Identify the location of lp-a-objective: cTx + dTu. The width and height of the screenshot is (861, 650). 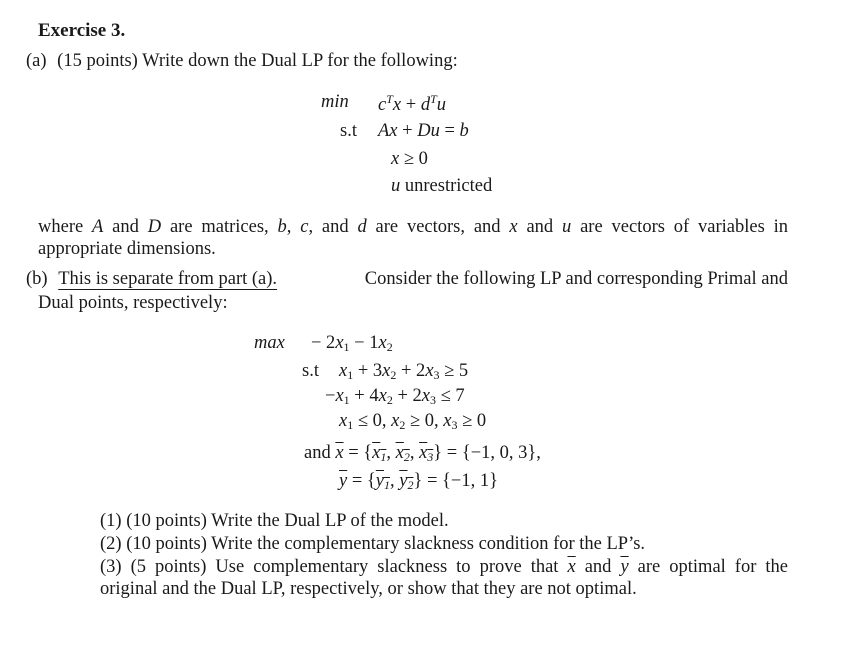
(412, 103).